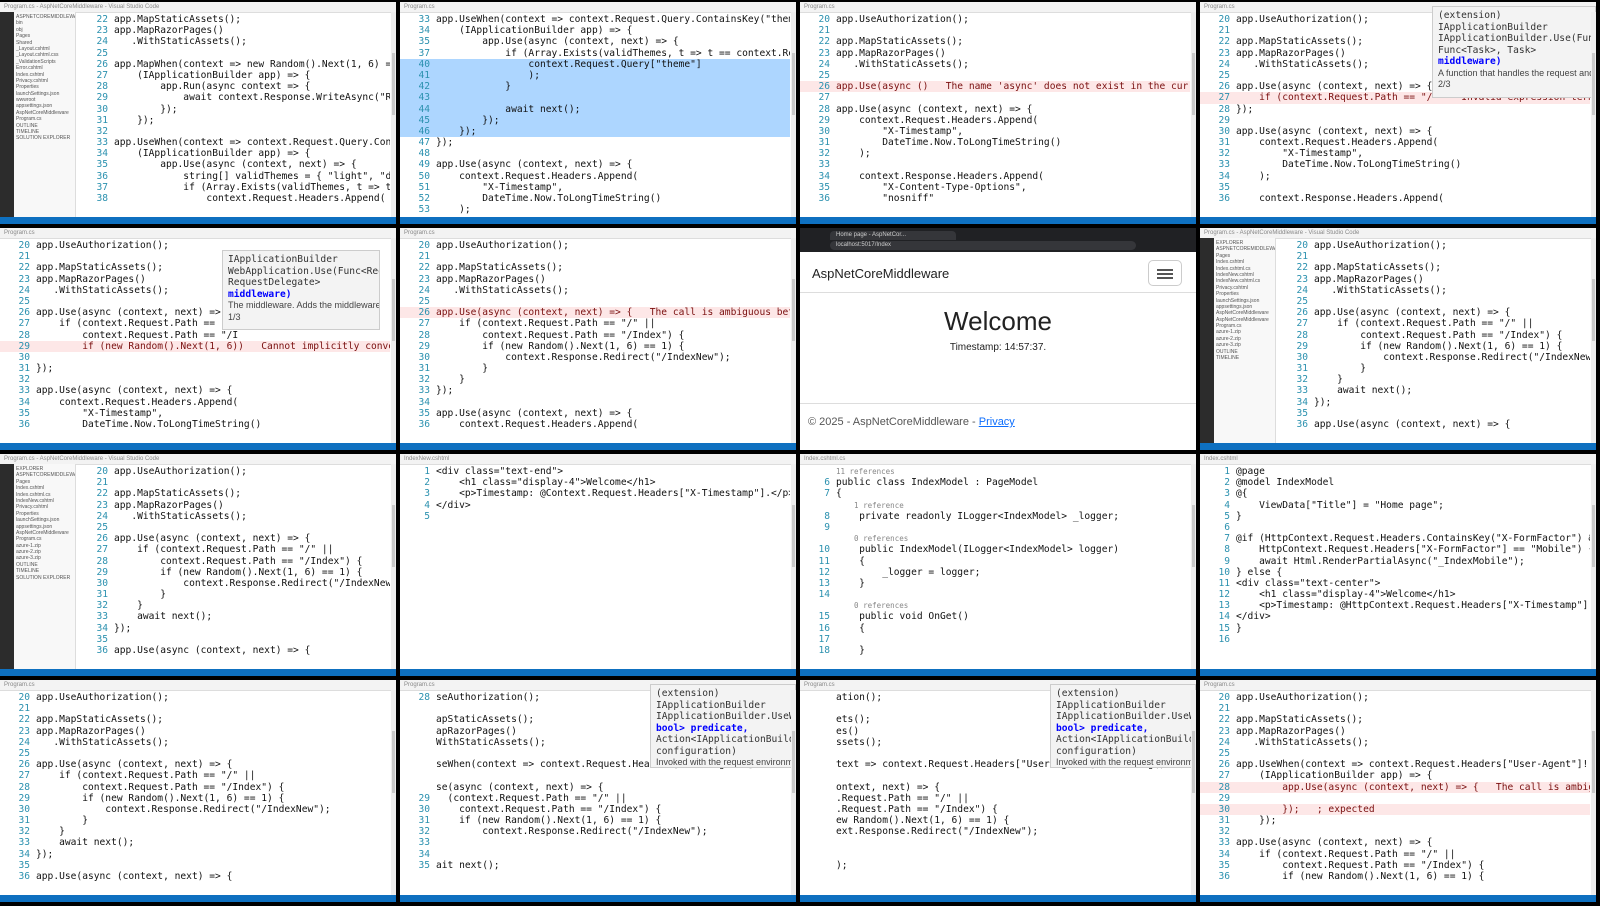 The width and height of the screenshot is (1600, 906). What do you see at coordinates (476, 731) in the screenshot?
I see `code-text: apRazorPages()` at bounding box center [476, 731].